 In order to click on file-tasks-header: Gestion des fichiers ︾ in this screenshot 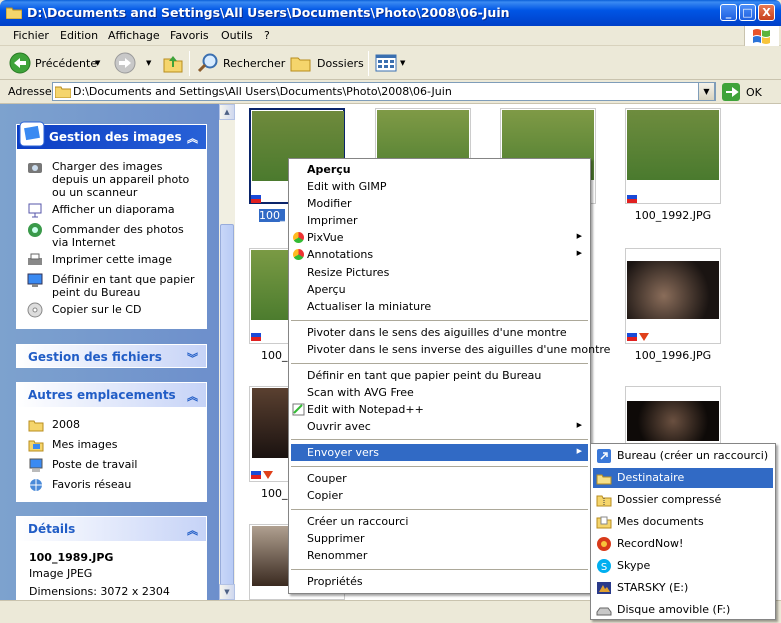, I will do `click(111, 357)`.